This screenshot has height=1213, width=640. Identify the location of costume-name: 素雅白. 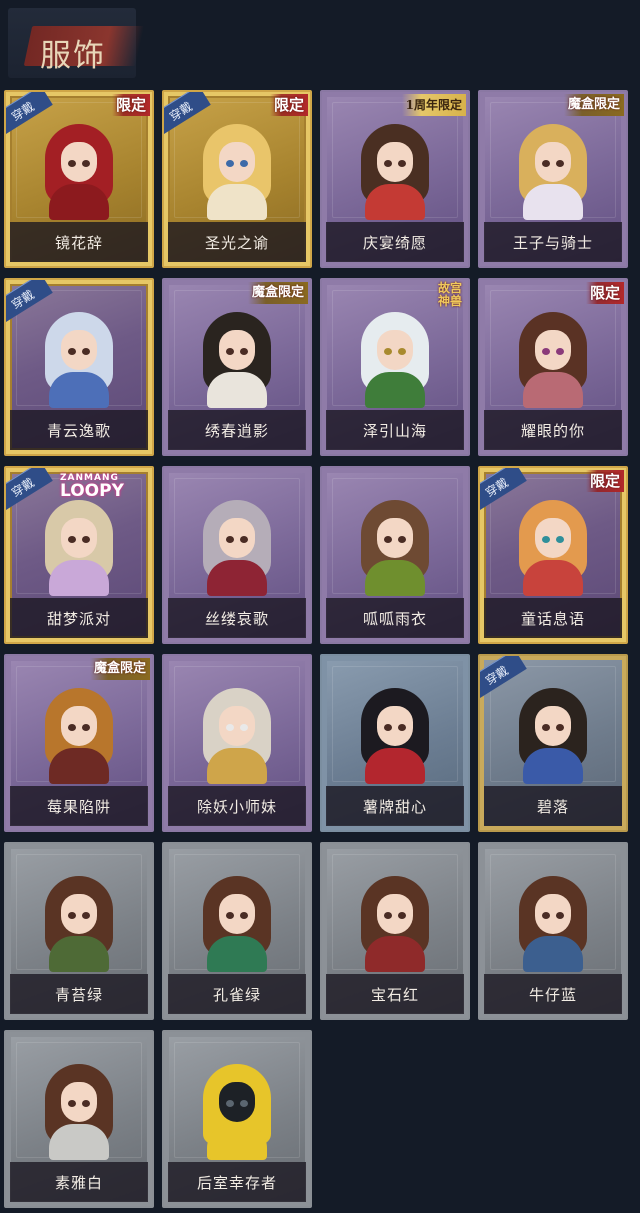
(78, 1182).